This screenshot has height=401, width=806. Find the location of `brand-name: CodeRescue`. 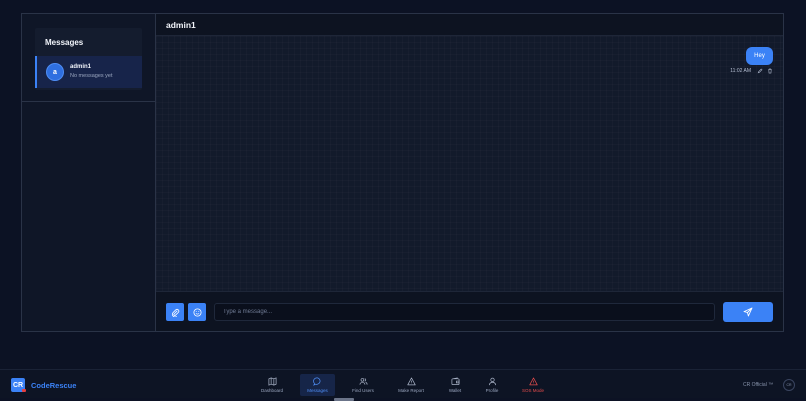

brand-name: CodeRescue is located at coordinates (53, 385).